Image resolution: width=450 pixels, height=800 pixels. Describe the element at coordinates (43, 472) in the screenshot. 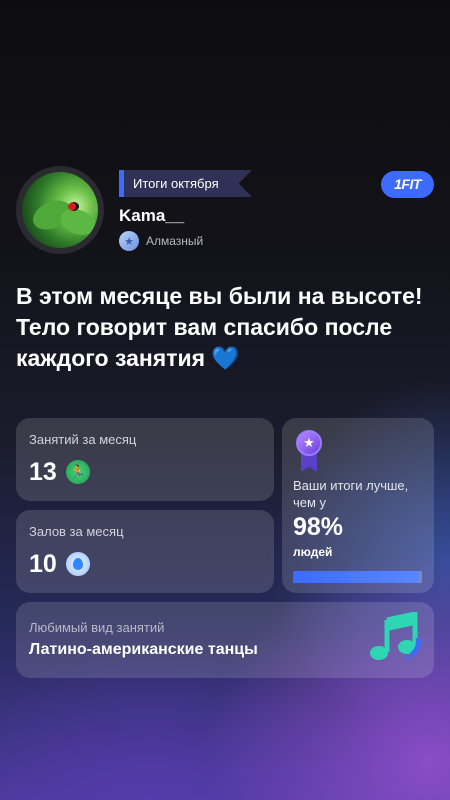

I see `workouts-count: 13` at that location.